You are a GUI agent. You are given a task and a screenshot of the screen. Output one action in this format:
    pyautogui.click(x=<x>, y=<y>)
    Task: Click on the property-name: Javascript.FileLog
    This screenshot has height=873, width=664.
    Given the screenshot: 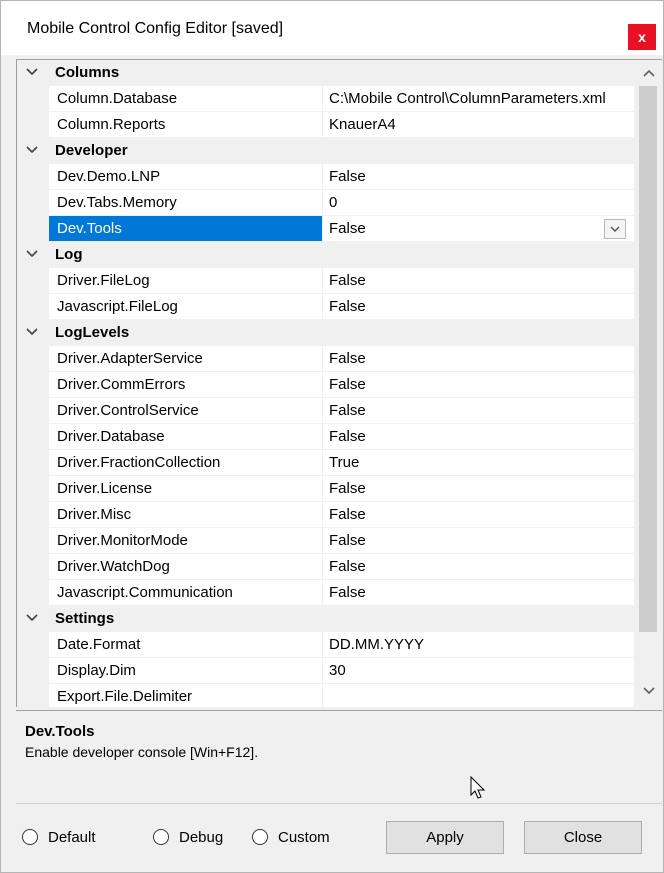 What is the action you would take?
    pyautogui.click(x=186, y=306)
    